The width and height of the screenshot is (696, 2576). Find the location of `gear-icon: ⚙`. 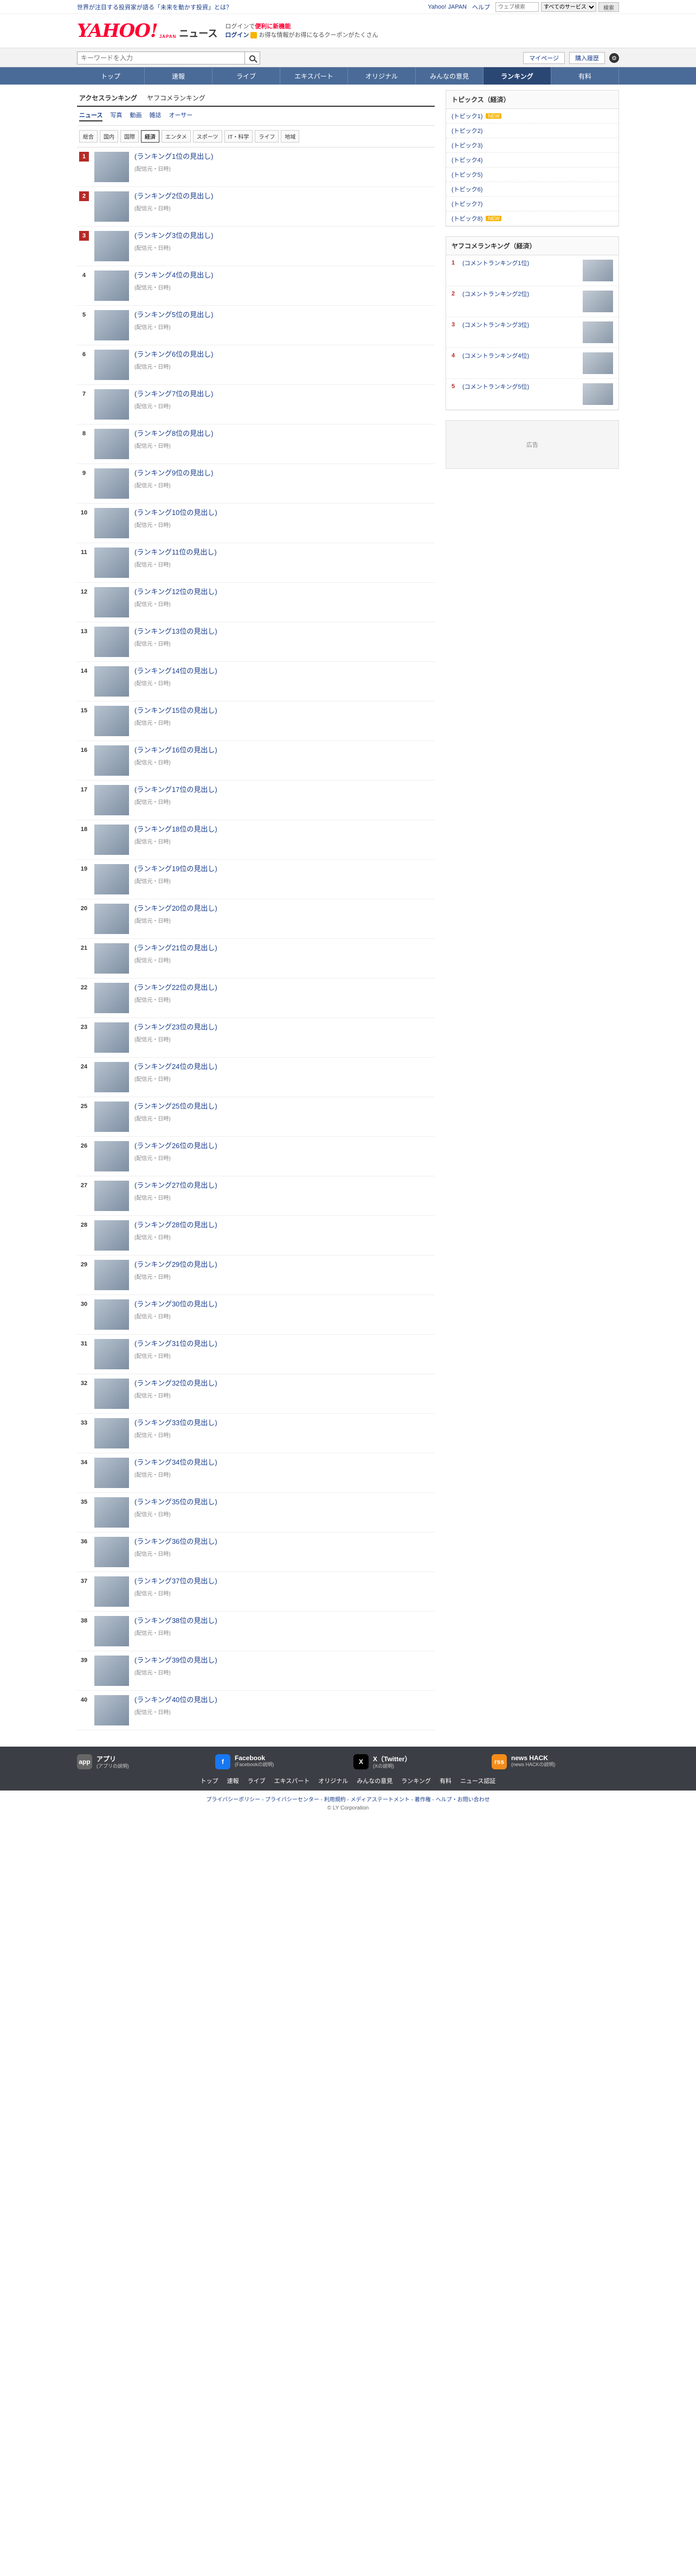

gear-icon: ⚙ is located at coordinates (614, 58).